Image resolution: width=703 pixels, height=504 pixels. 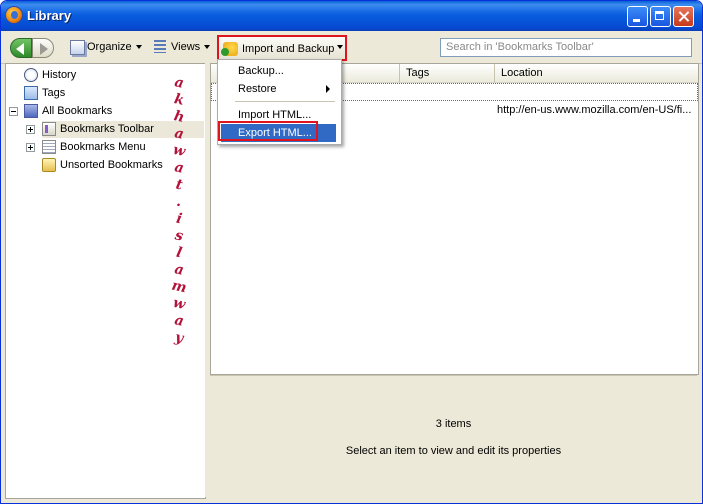 I want to click on firefox-icon, so click(x=14, y=15).